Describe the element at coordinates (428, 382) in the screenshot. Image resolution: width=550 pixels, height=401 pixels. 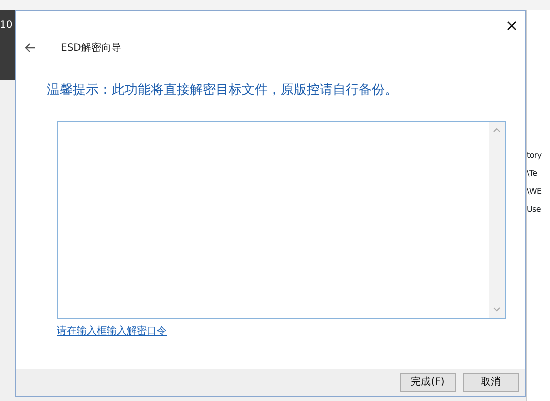
I see `footer-button: 完成(F)` at that location.